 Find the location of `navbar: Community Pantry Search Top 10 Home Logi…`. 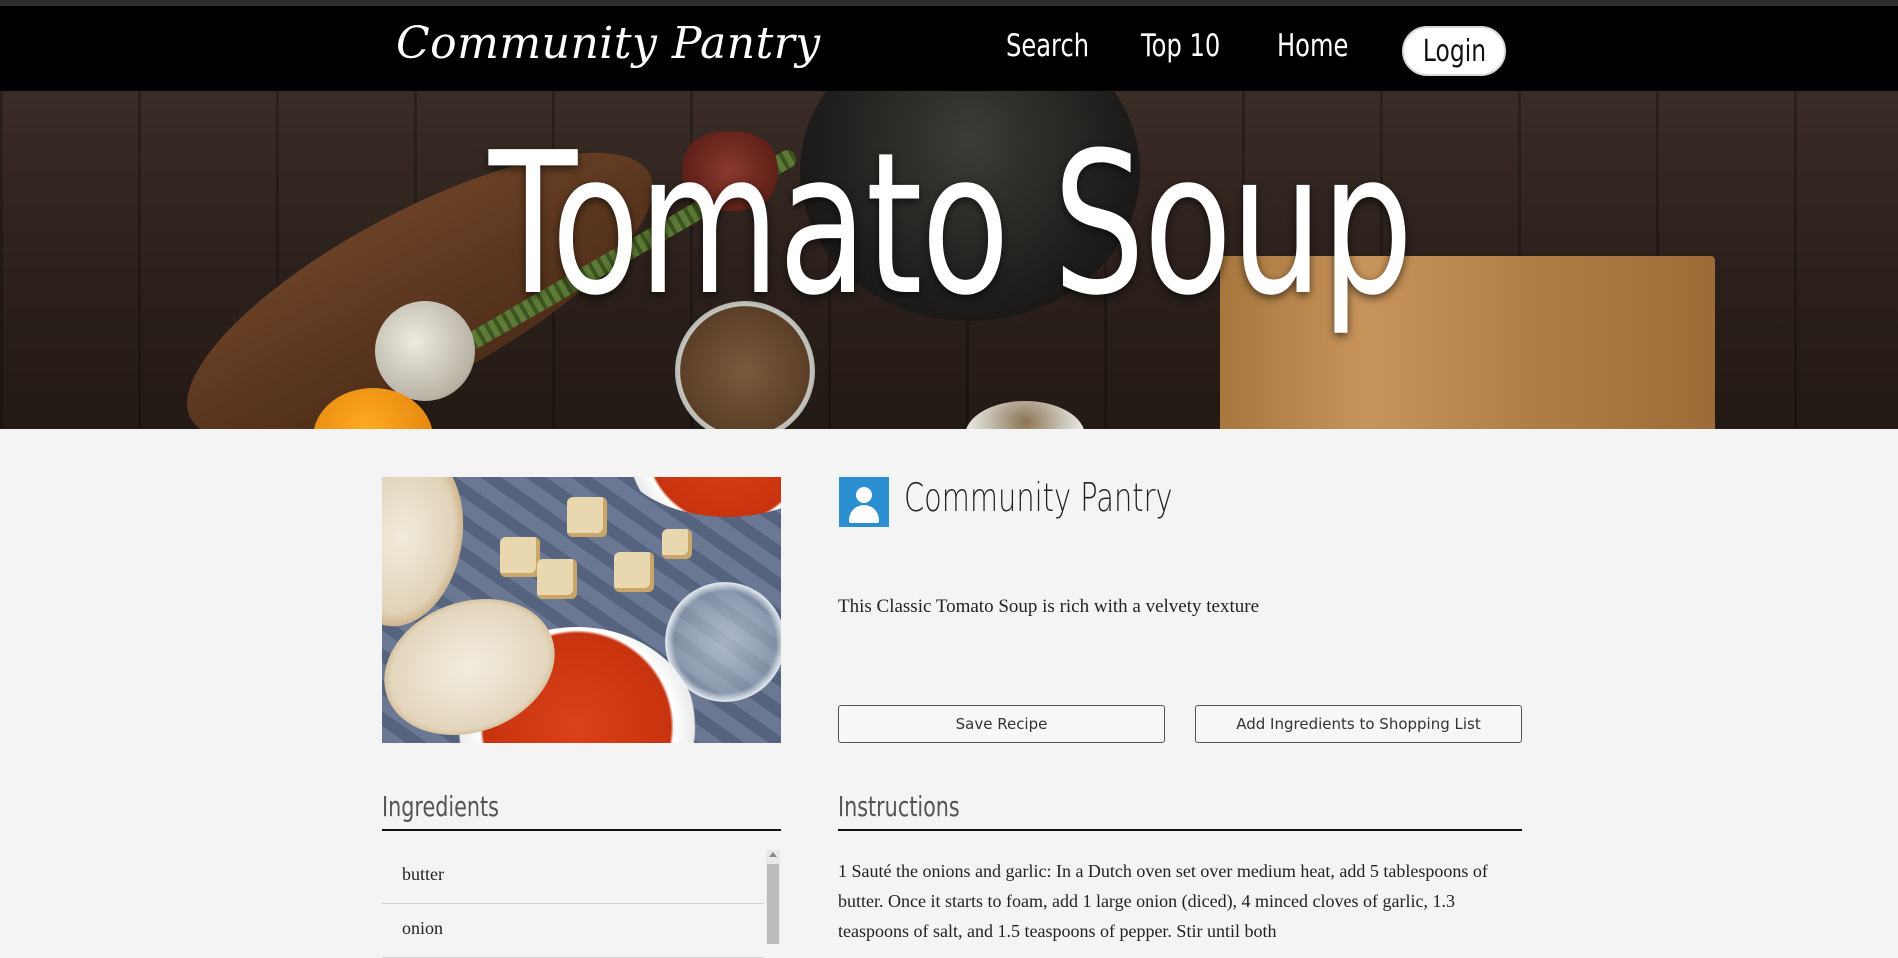

navbar: Community Pantry Search Top 10 Home Logi… is located at coordinates (949, 48).